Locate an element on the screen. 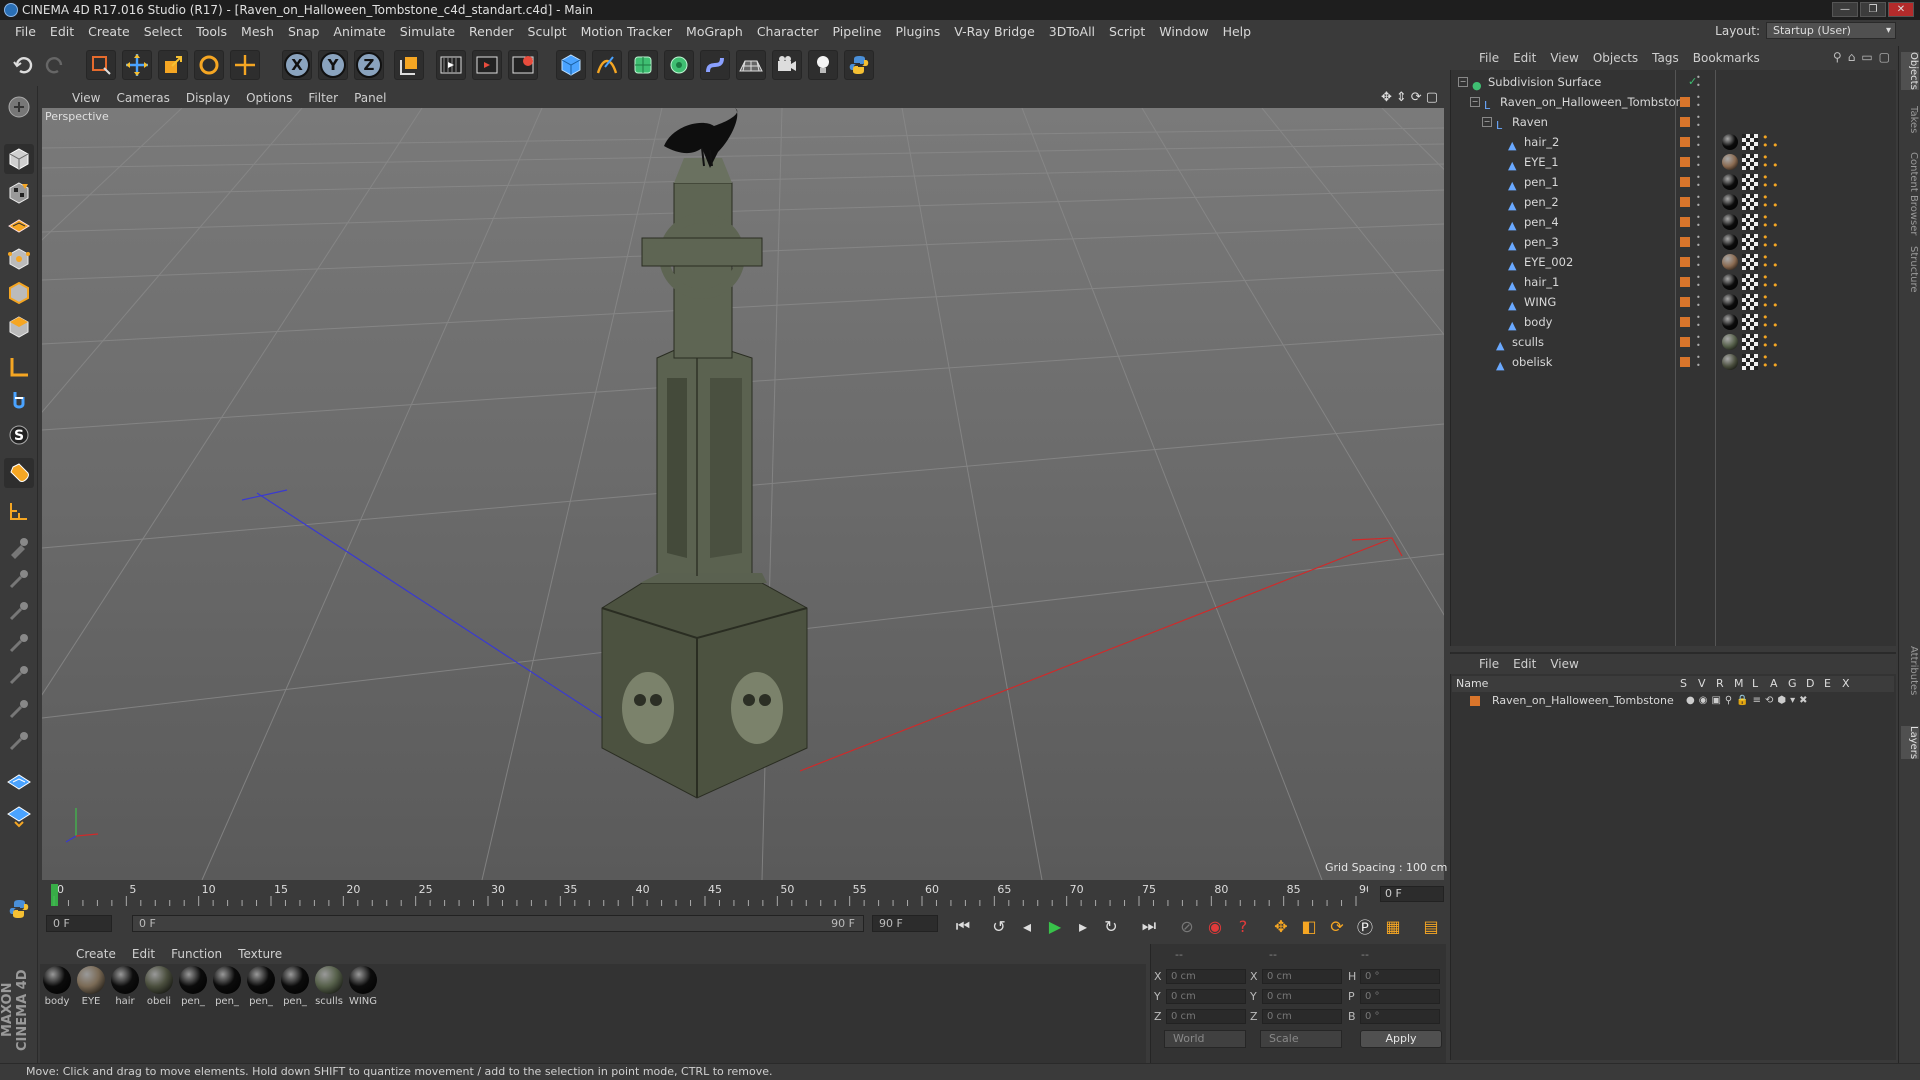 The image size is (1920, 1080). apply-button: Apply is located at coordinates (1401, 1039).